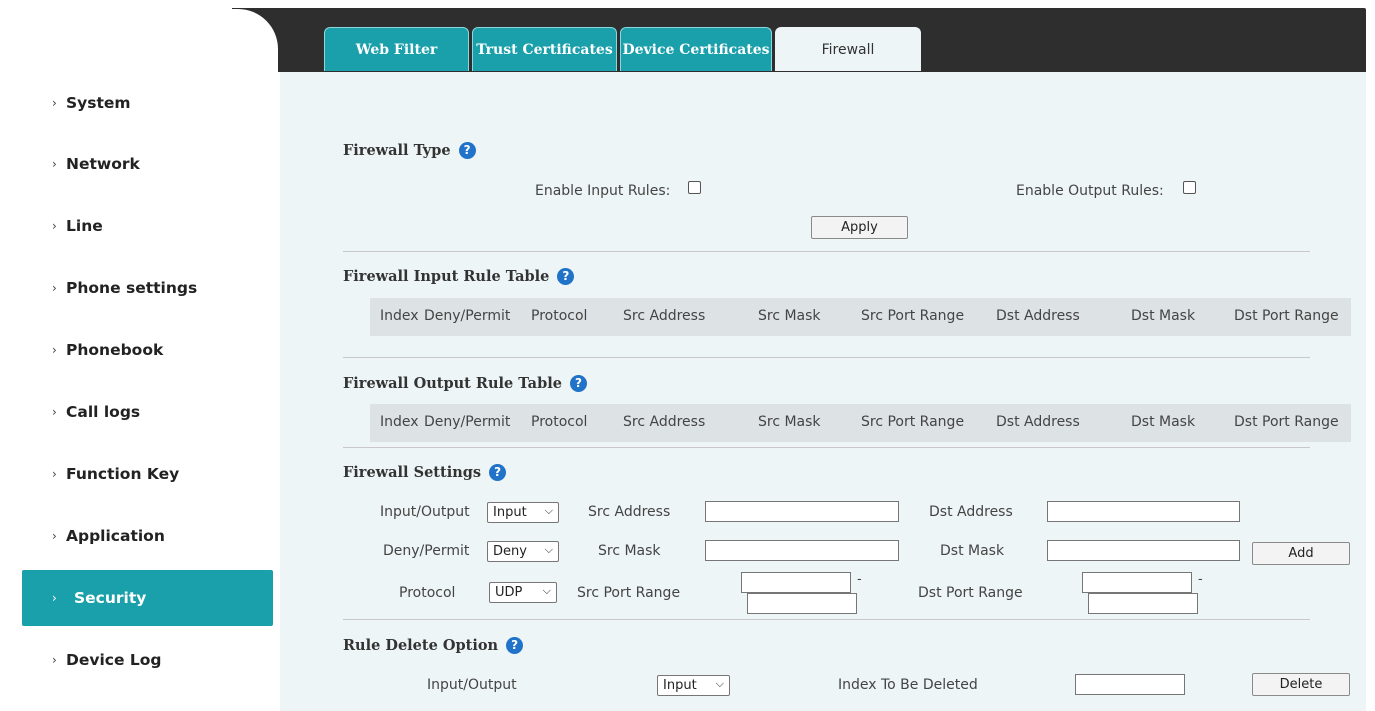 This screenshot has height=711, width=1375. I want to click on sidebar-item-label: Device Log, so click(114, 660).